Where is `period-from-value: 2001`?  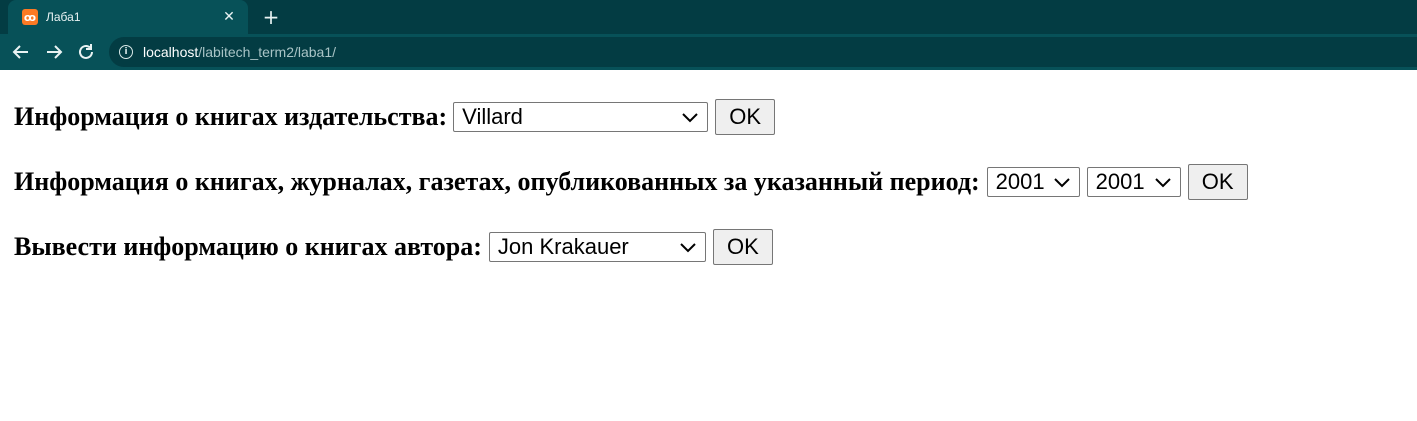
period-from-value: 2001 is located at coordinates (1020, 181).